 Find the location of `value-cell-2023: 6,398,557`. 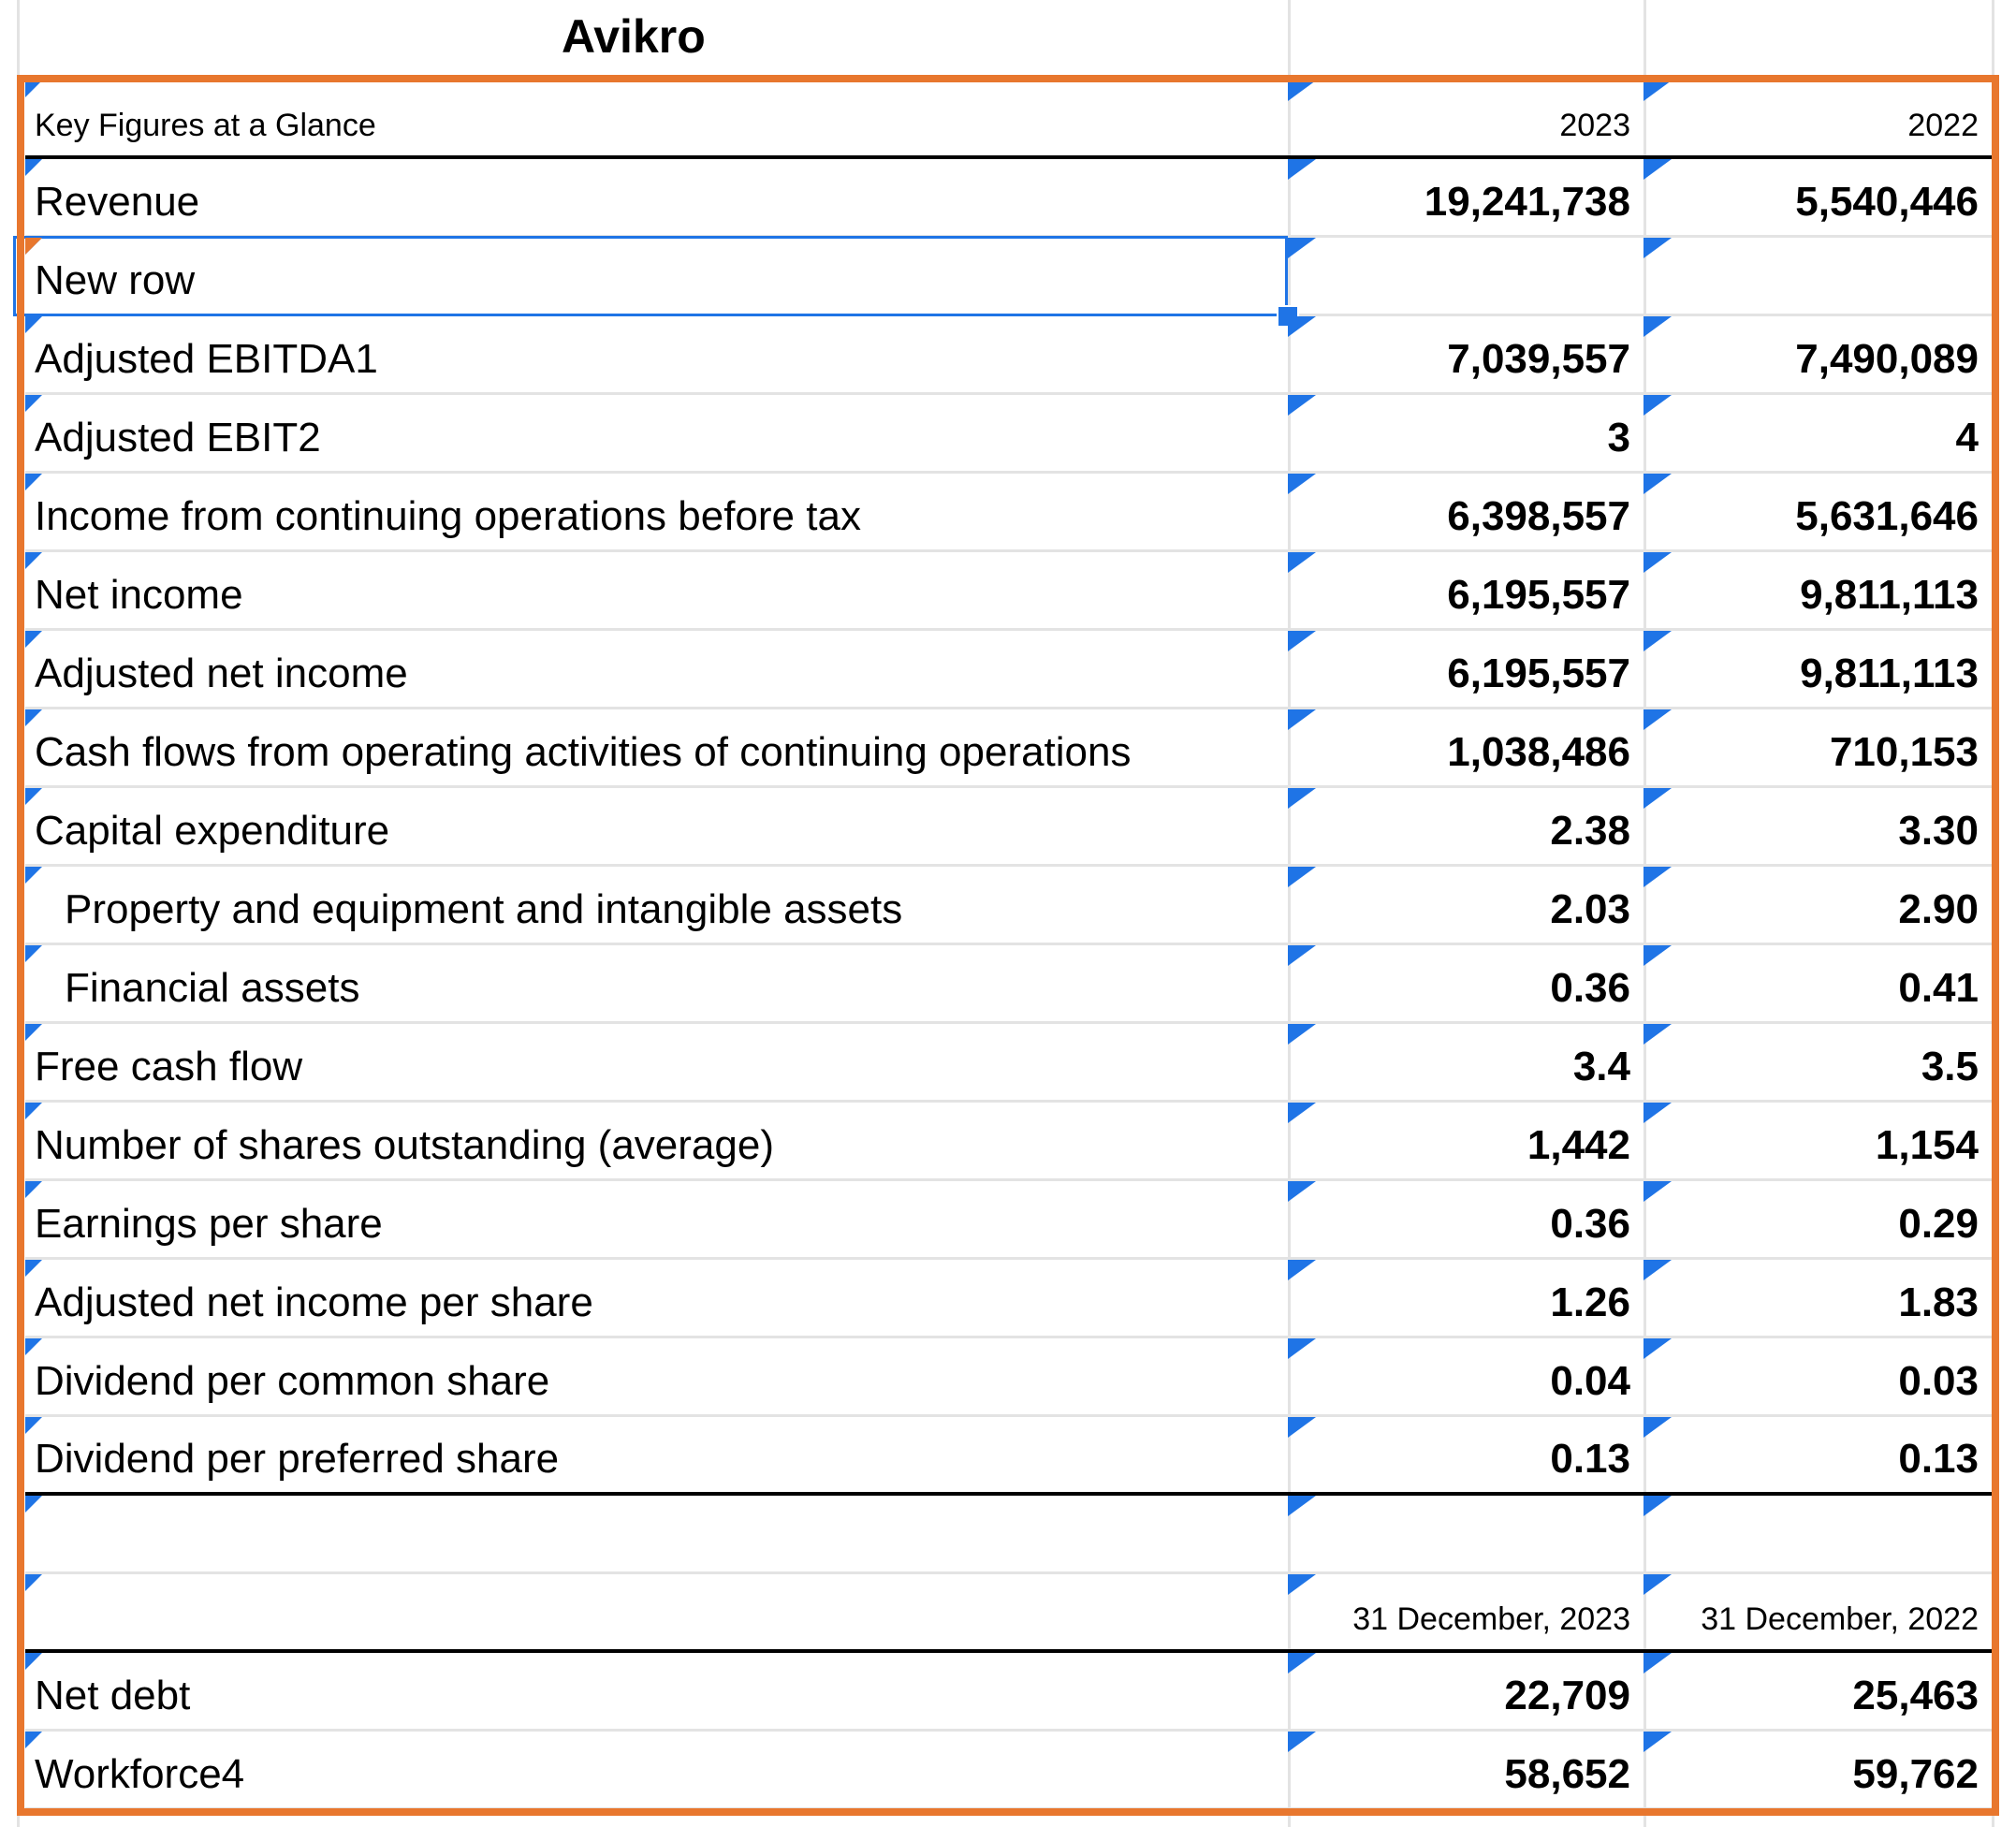

value-cell-2023: 6,398,557 is located at coordinates (1465, 513).